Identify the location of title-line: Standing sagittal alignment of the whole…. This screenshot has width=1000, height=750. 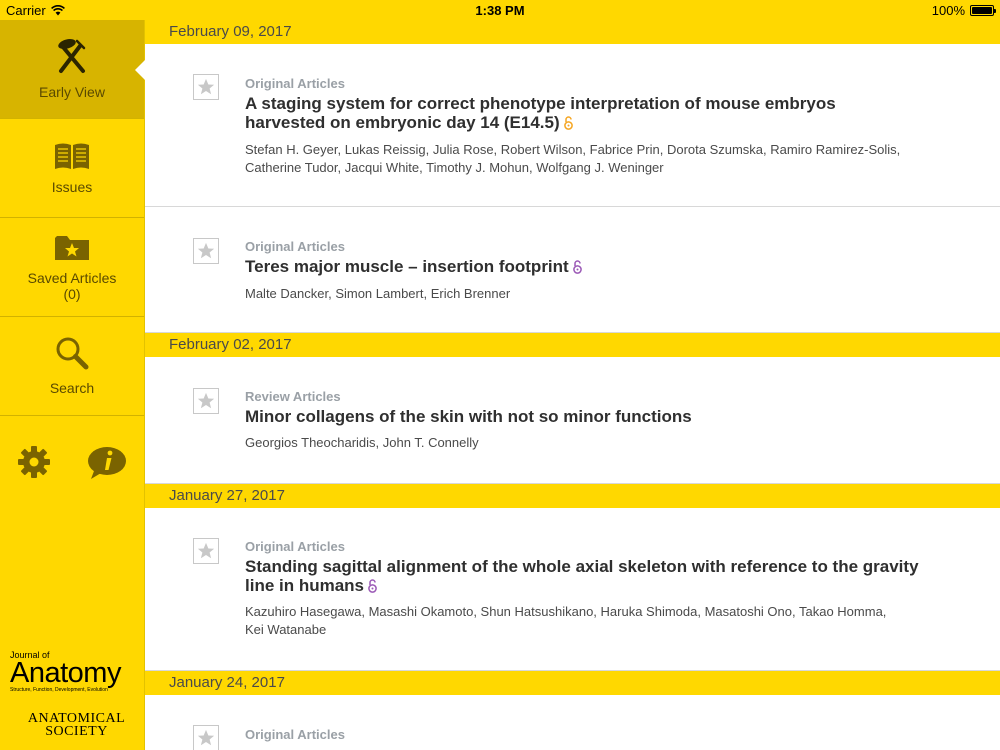
(582, 566).